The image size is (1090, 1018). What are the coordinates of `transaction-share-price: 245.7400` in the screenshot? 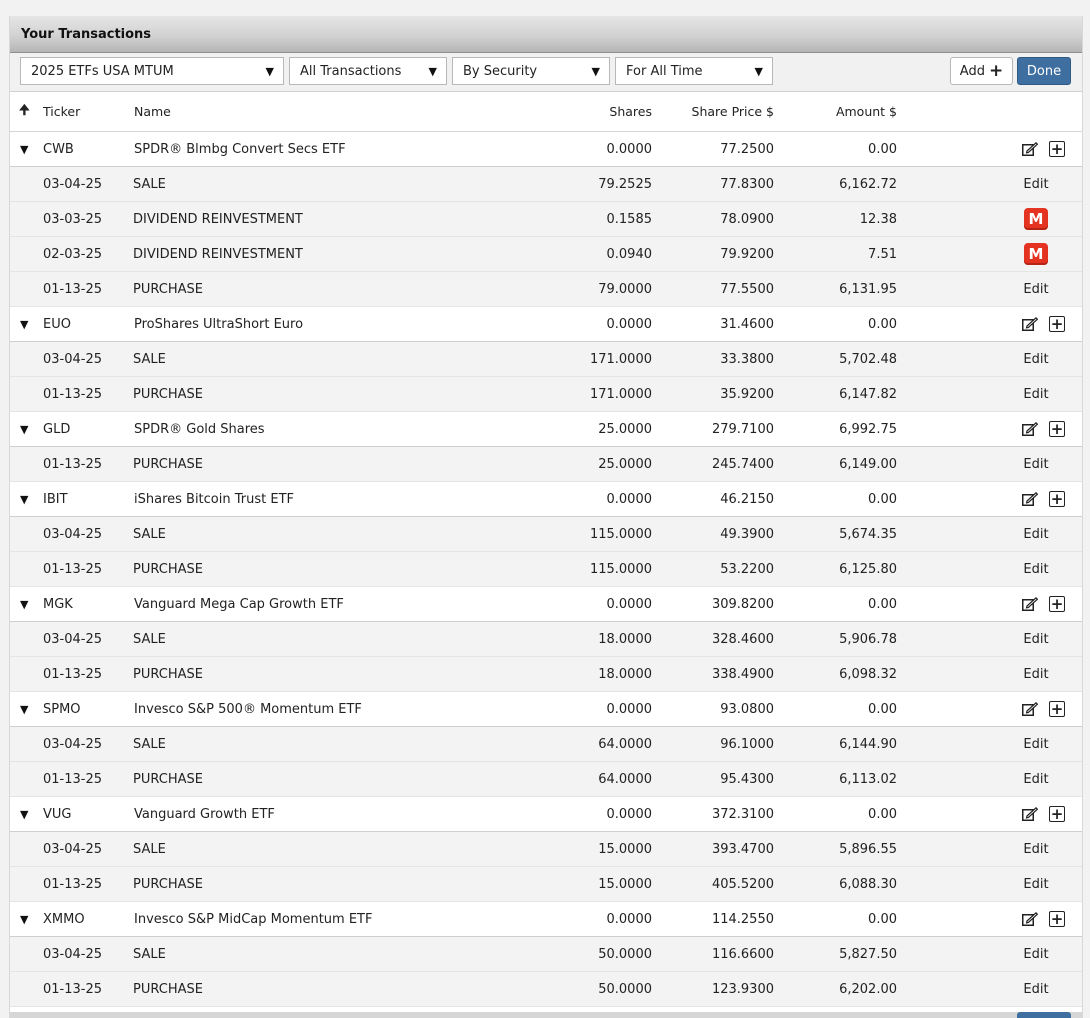 It's located at (742, 464).